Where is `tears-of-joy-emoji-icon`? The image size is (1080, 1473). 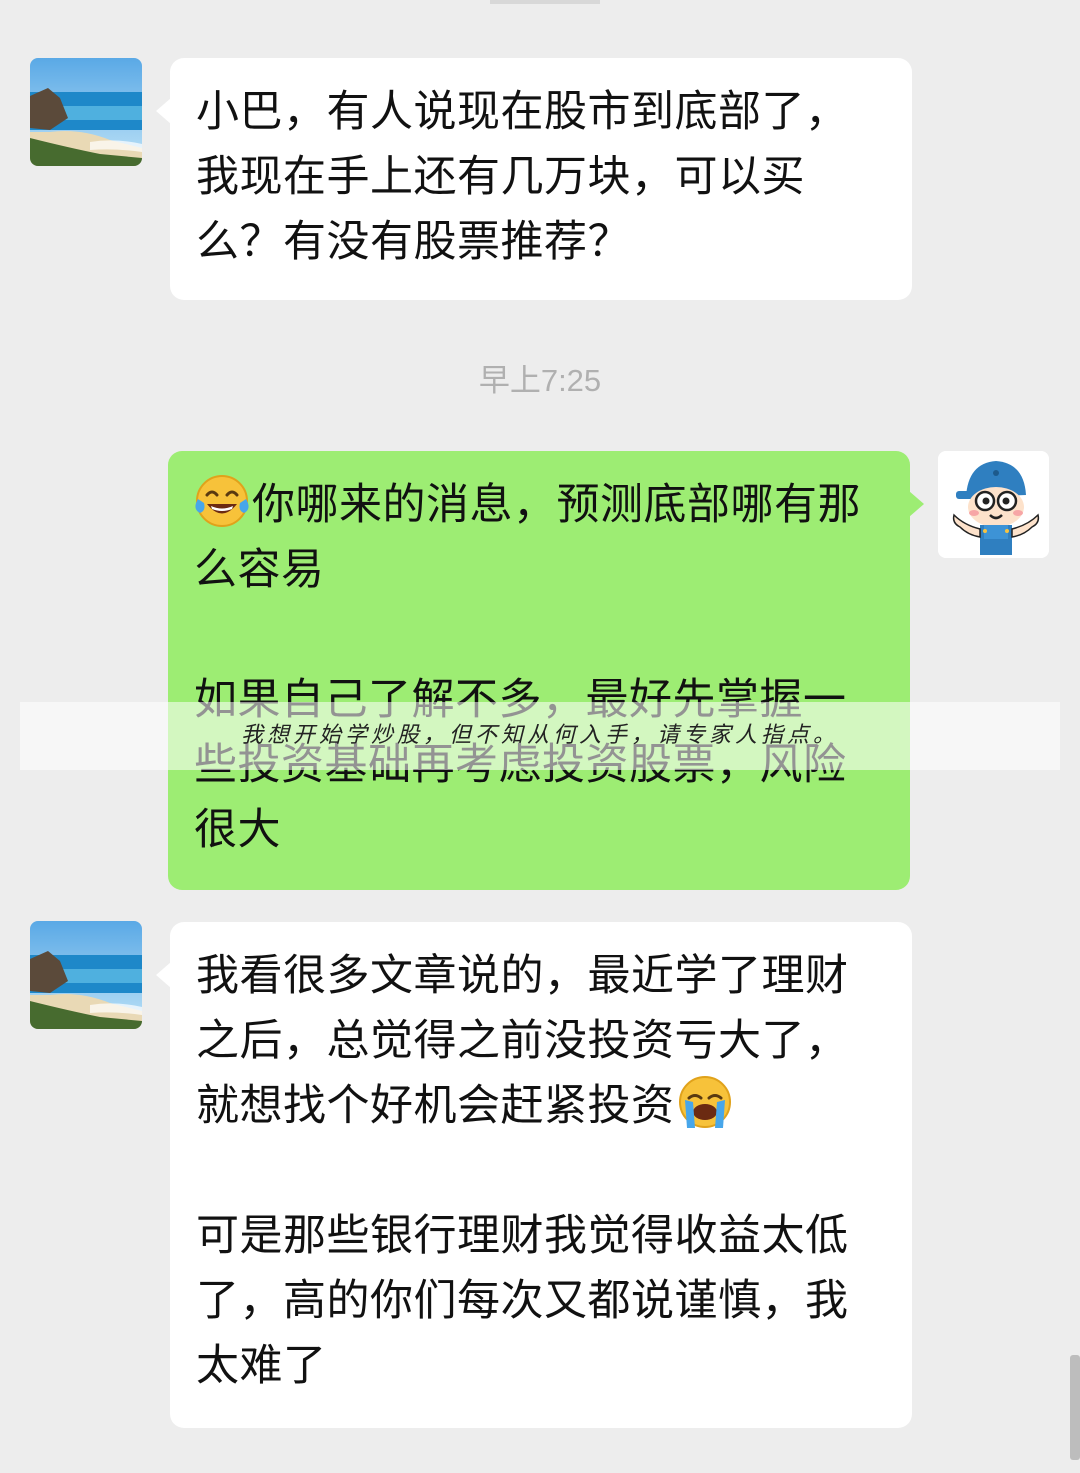 tears-of-joy-emoji-icon is located at coordinates (222, 501).